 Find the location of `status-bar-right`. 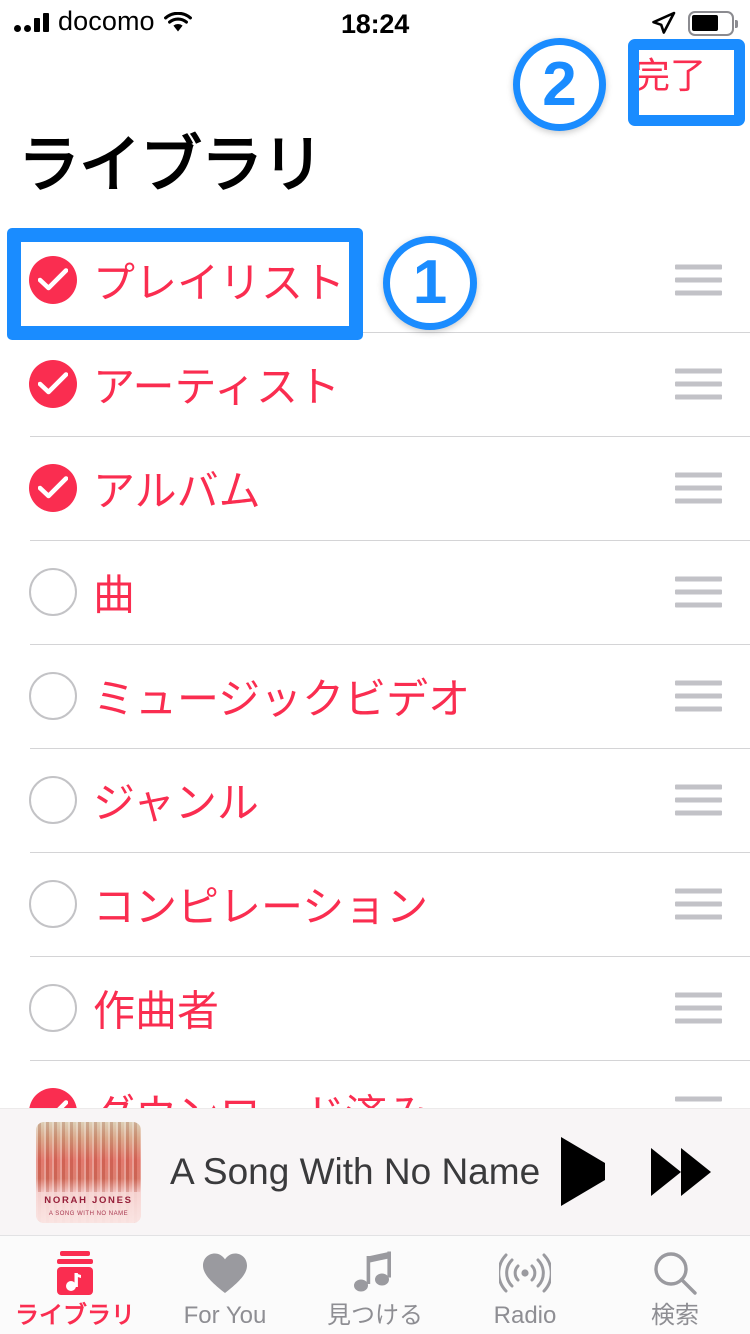

status-bar-right is located at coordinates (694, 23).